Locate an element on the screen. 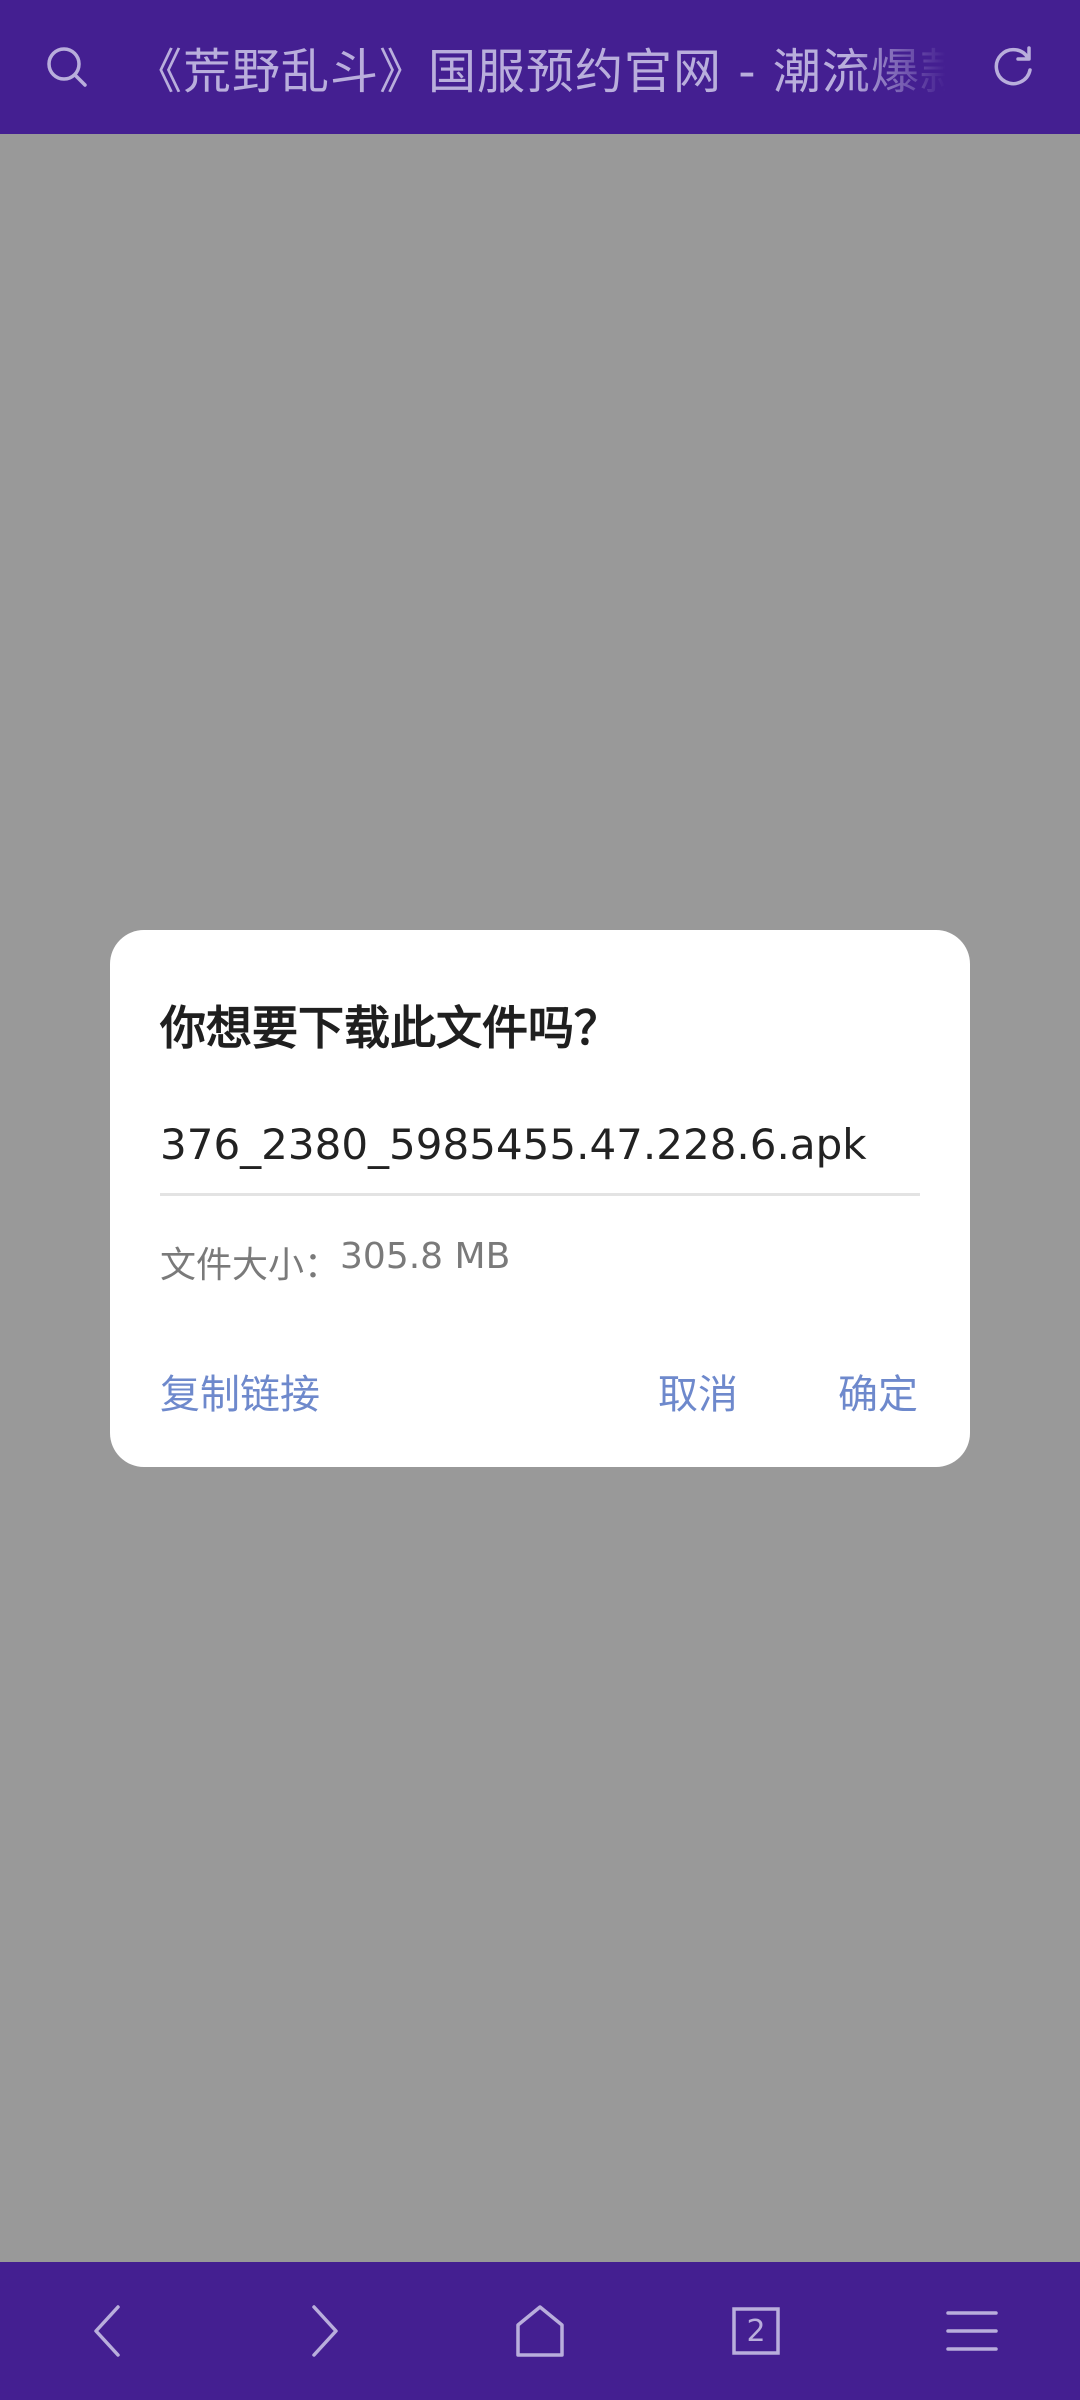 The width and height of the screenshot is (1080, 2400). filename-field: 376_2380_5985455.47.228.6.apk is located at coordinates (540, 1144).